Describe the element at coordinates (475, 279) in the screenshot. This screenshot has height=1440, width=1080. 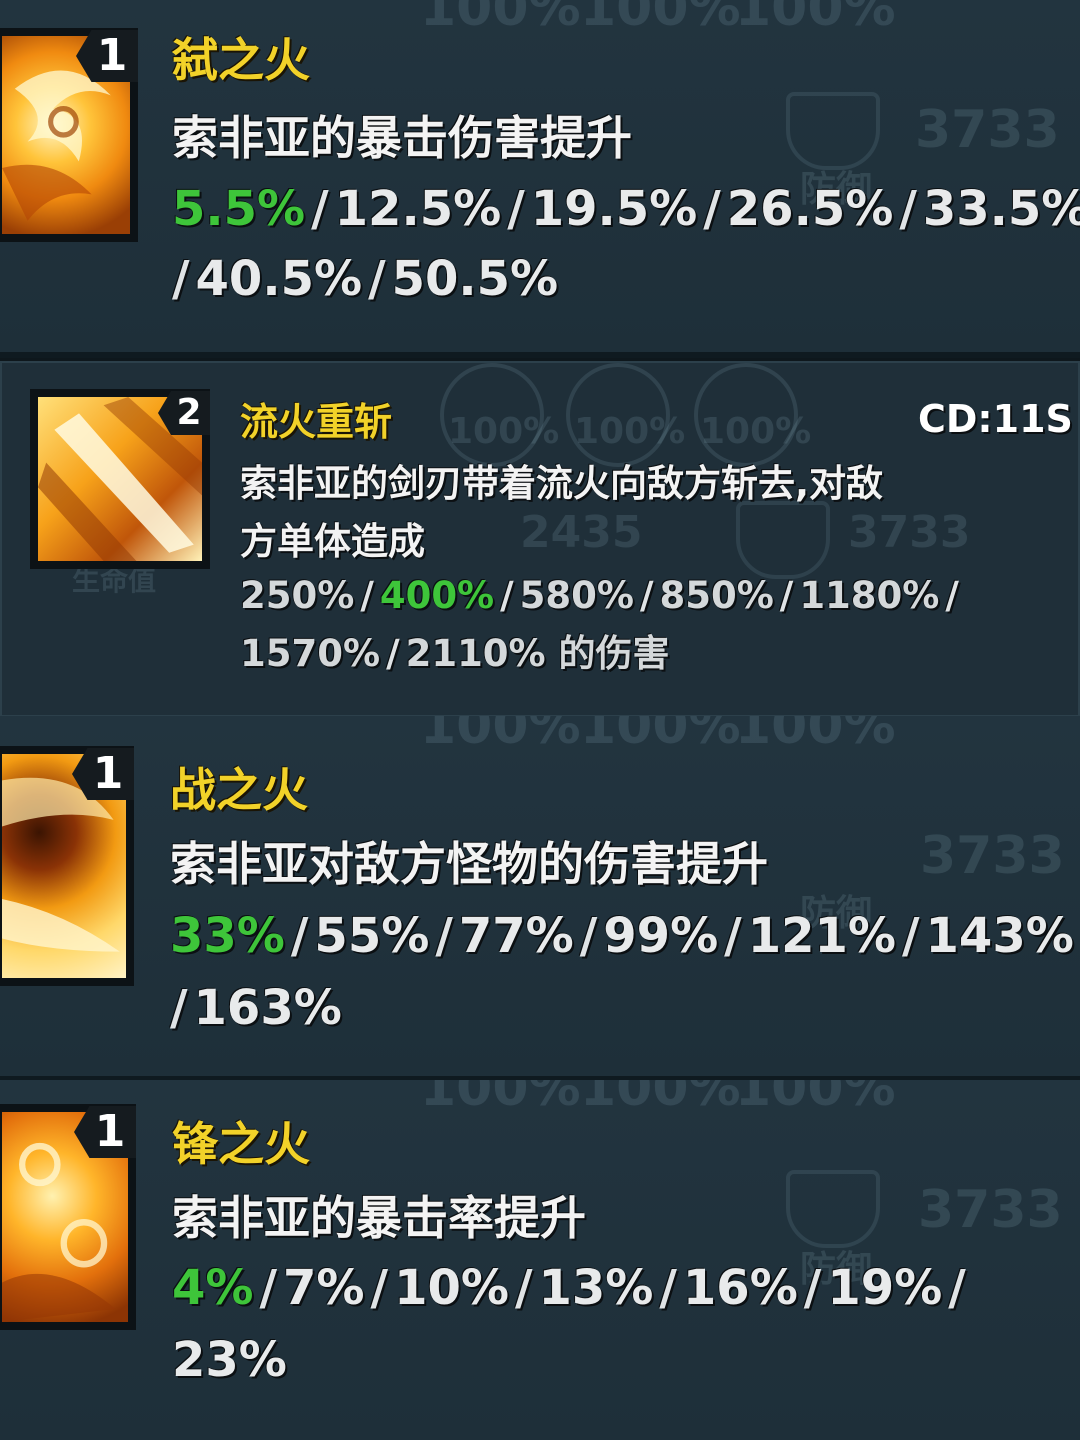
I see `value-level-7: 50.5%` at that location.